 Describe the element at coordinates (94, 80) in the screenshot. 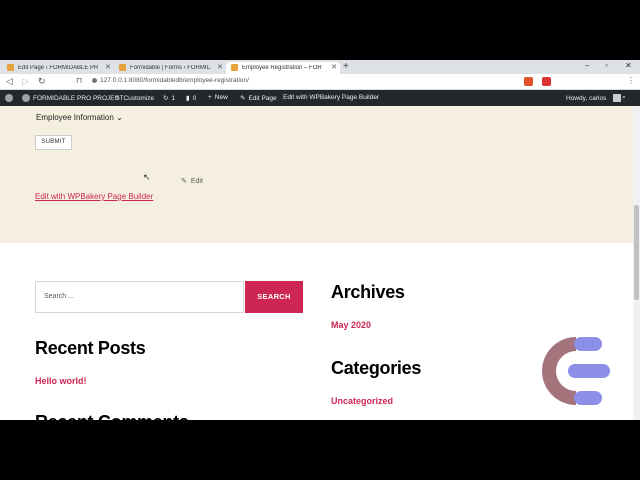

I see `info-icon` at that location.